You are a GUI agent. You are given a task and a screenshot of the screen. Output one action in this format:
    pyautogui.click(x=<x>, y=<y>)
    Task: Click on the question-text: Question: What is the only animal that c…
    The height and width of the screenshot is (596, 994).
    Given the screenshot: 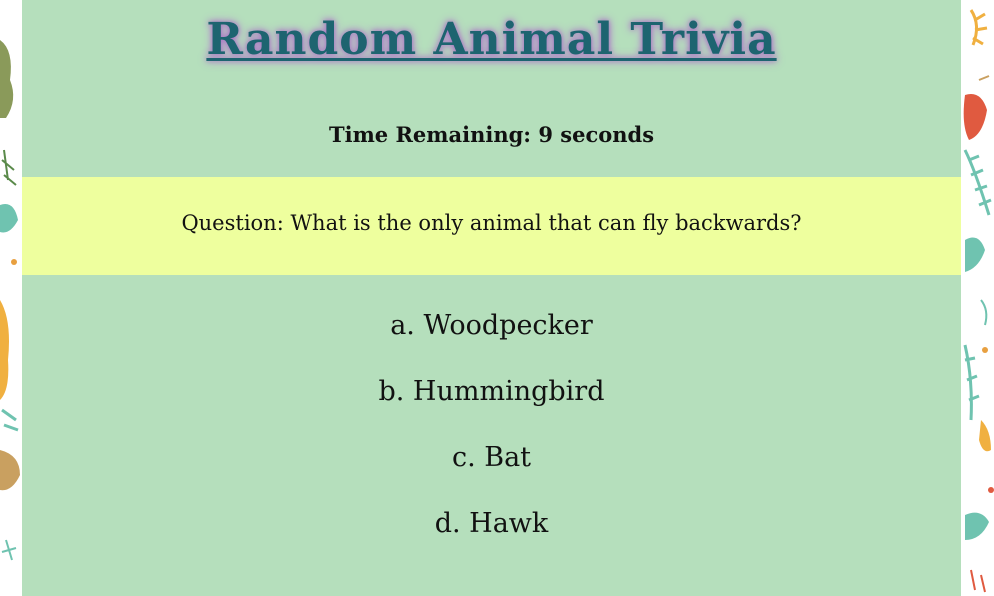 What is the action you would take?
    pyautogui.click(x=491, y=223)
    